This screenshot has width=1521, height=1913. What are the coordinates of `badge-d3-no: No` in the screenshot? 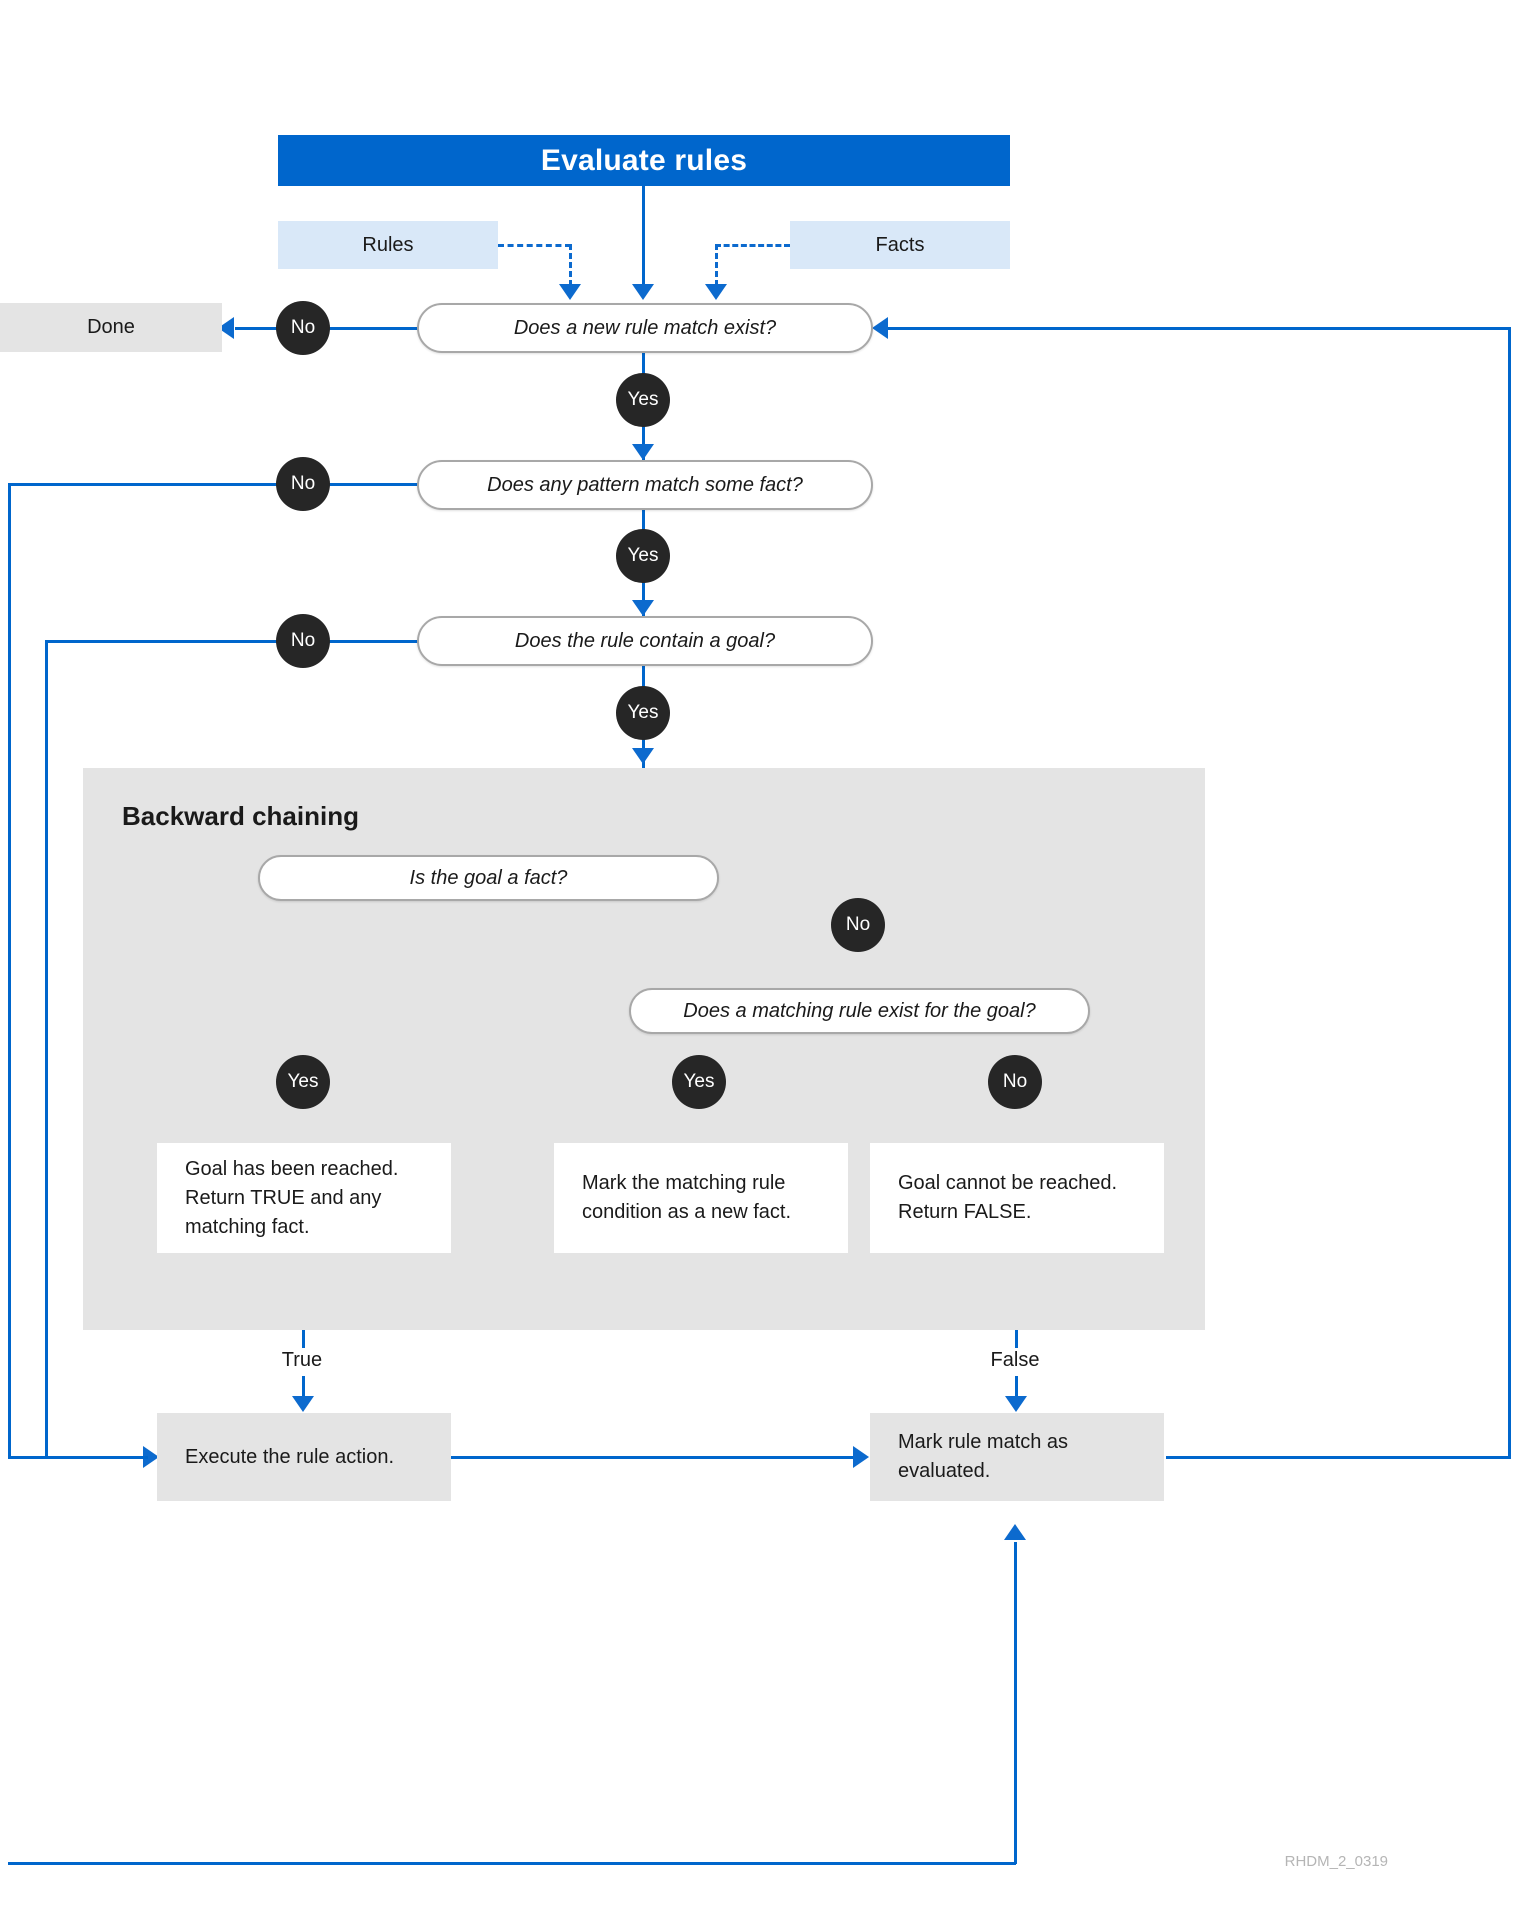 It's located at (303, 641).